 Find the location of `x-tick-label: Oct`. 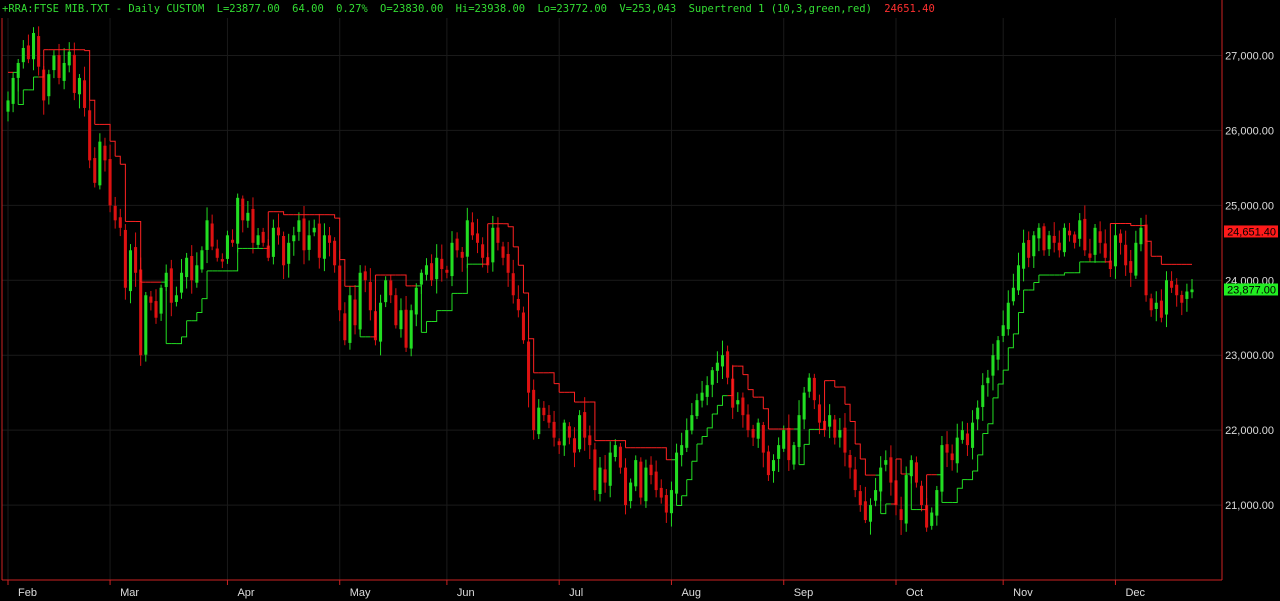

x-tick-label: Oct is located at coordinates (914, 593).